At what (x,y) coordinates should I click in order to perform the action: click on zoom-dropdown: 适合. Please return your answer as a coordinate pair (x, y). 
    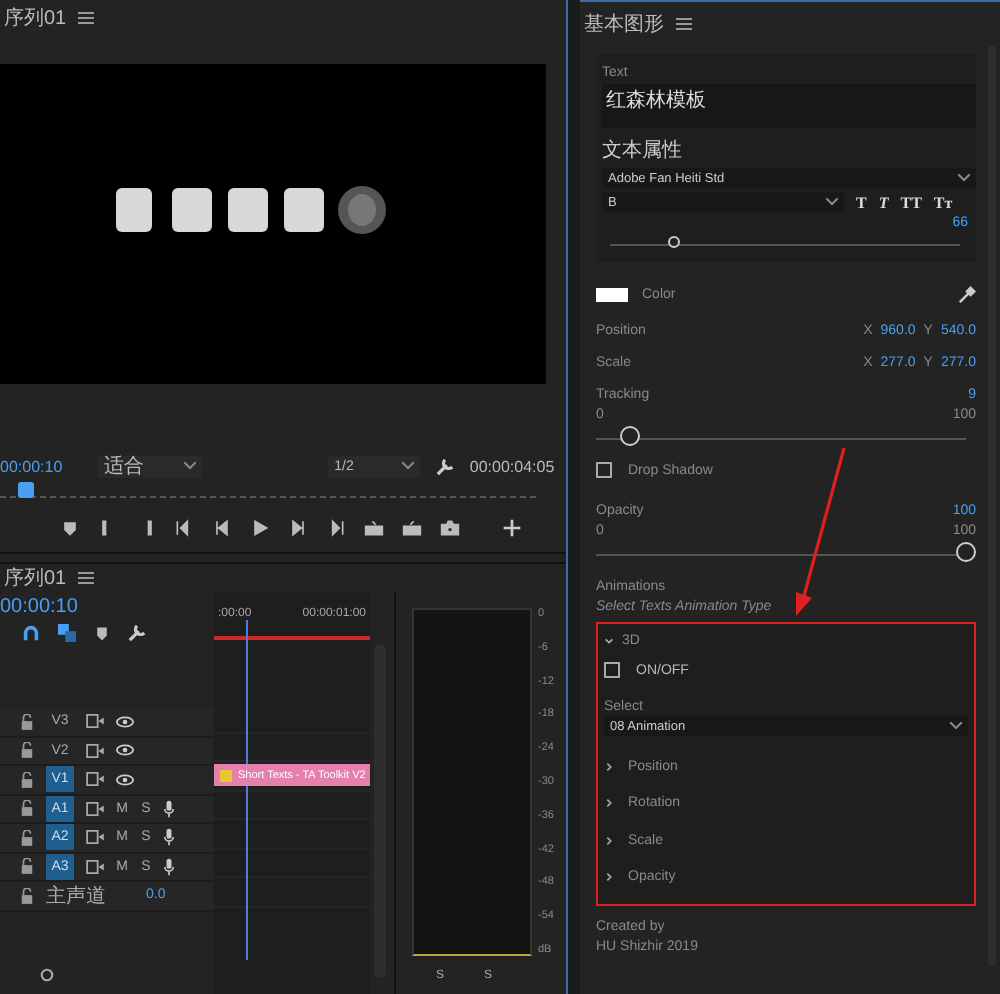
    Looking at the image, I should click on (150, 466).